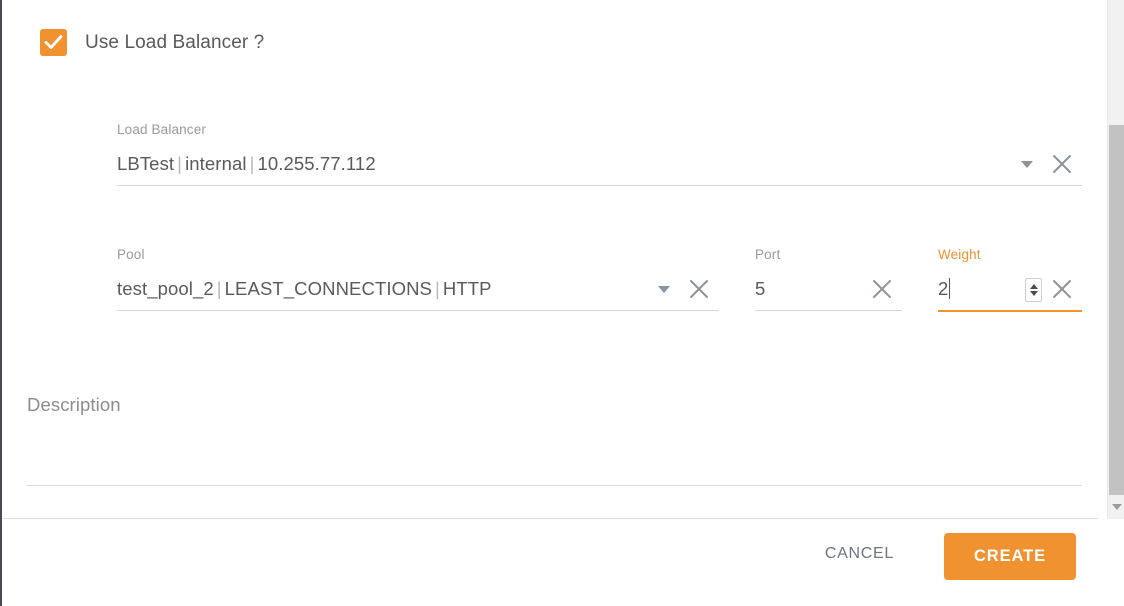 This screenshot has height=606, width=1124. I want to click on load-balancer-value-name: LBTest, so click(146, 163).